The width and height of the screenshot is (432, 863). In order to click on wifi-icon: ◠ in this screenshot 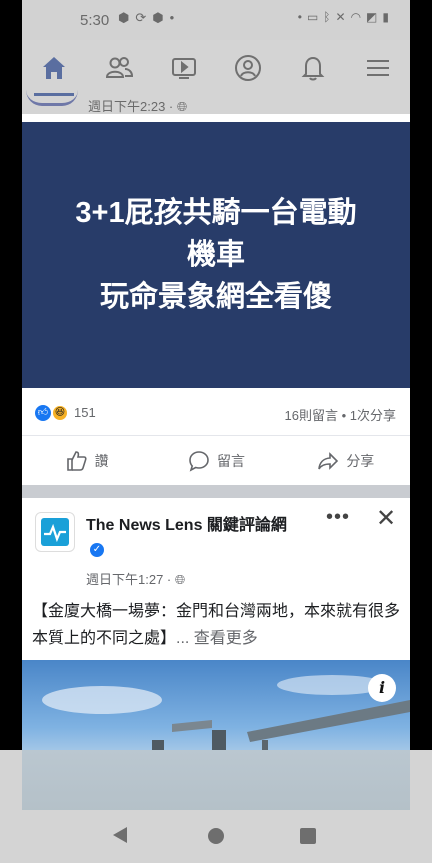, I will do `click(358, 17)`.